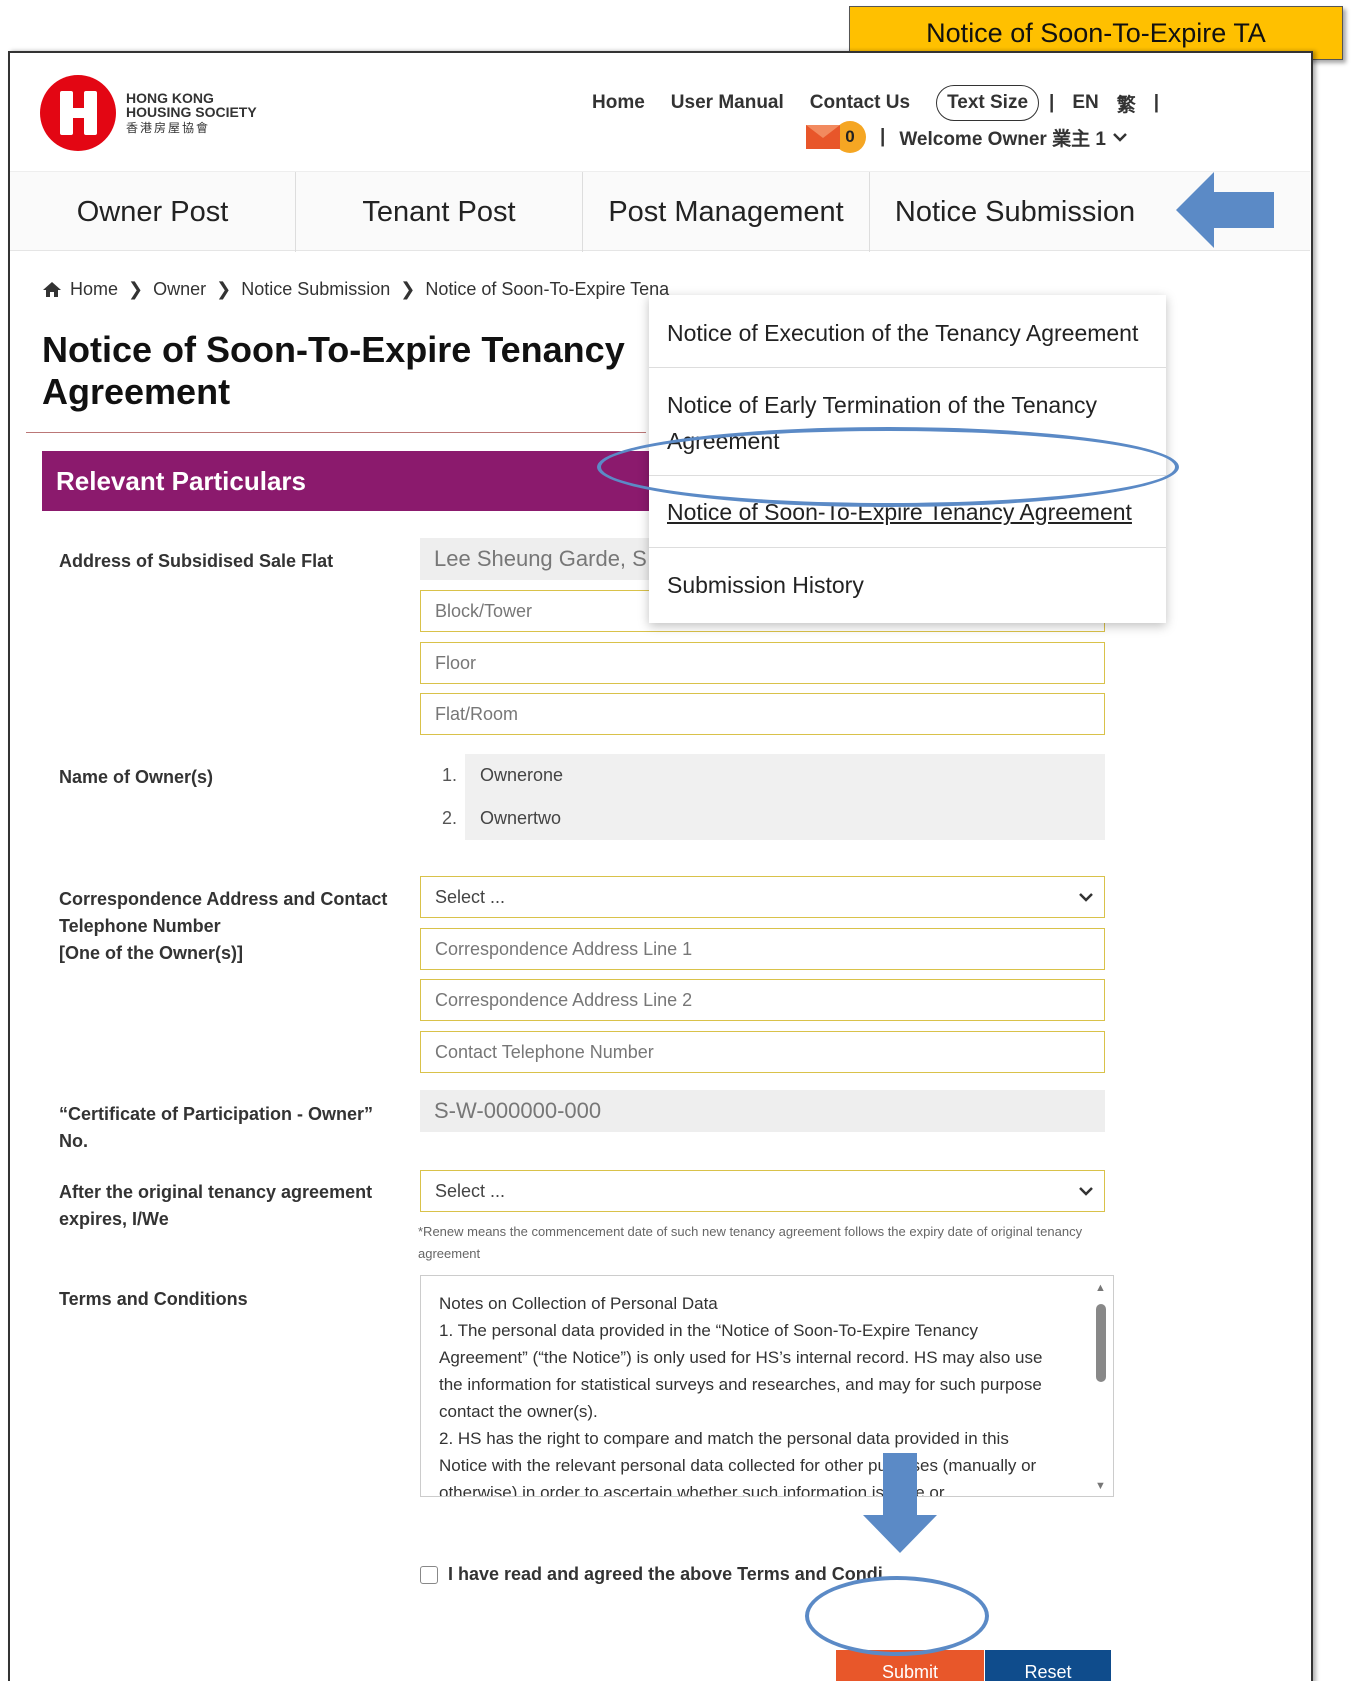 The height and width of the screenshot is (1681, 1351). I want to click on text-size-button: Text Size, so click(988, 103).